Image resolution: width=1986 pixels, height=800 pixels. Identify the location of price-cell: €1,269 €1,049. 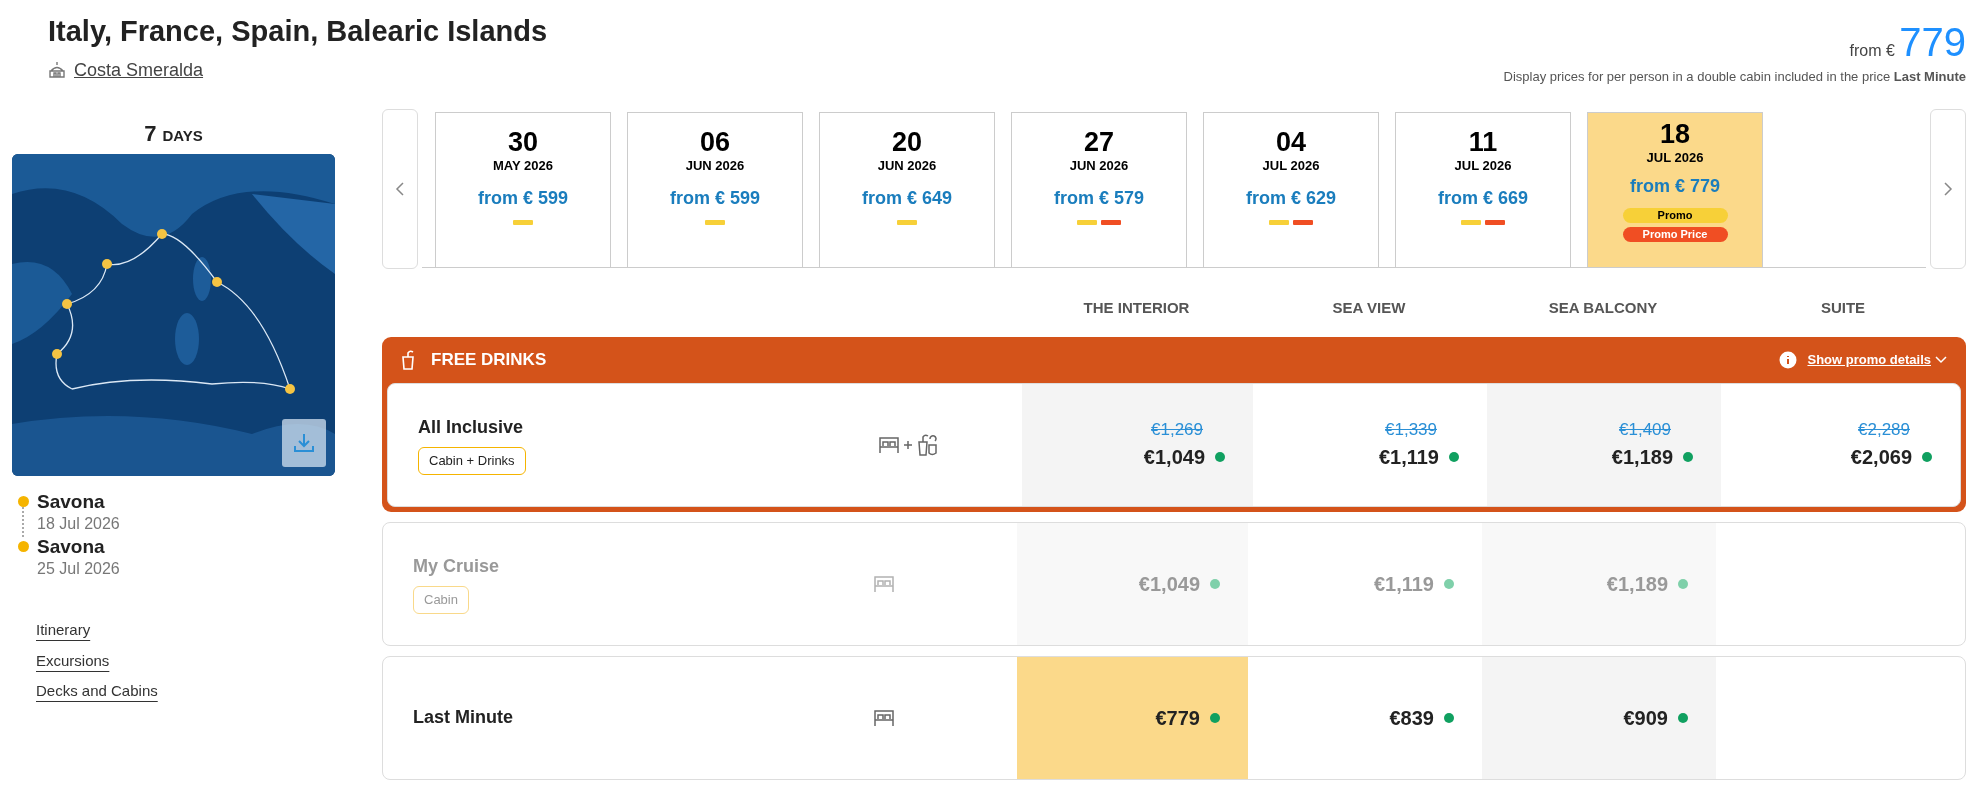
(1137, 444).